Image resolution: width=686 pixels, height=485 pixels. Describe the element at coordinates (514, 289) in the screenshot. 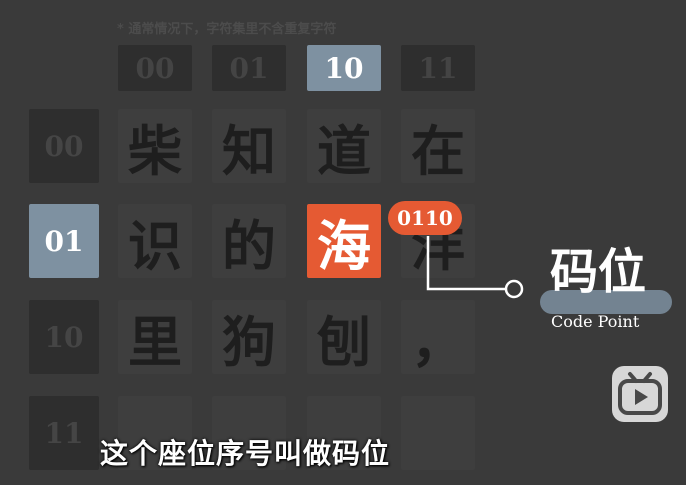

I see `connector-dot` at that location.